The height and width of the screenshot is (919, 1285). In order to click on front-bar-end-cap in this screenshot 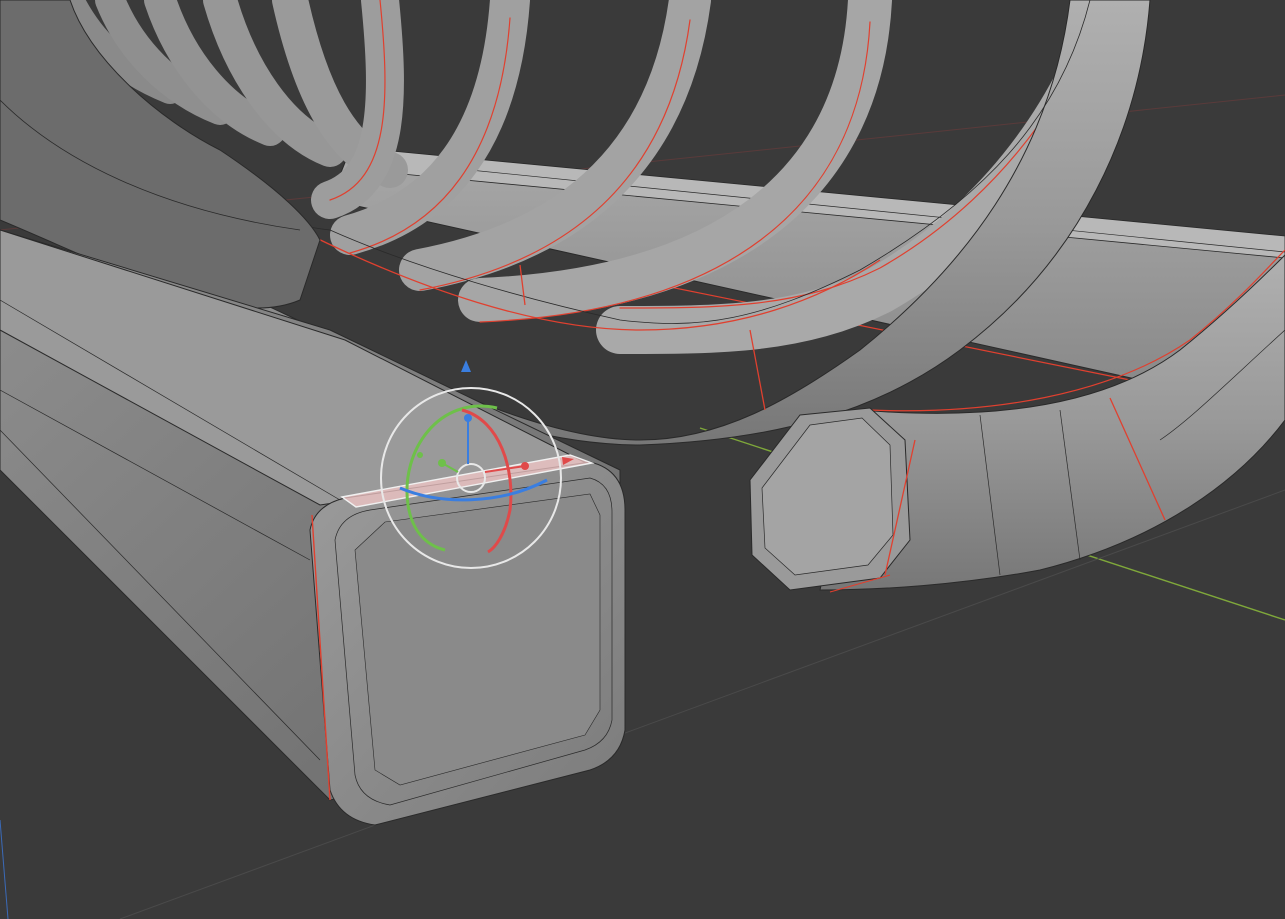, I will do `click(467, 643)`.